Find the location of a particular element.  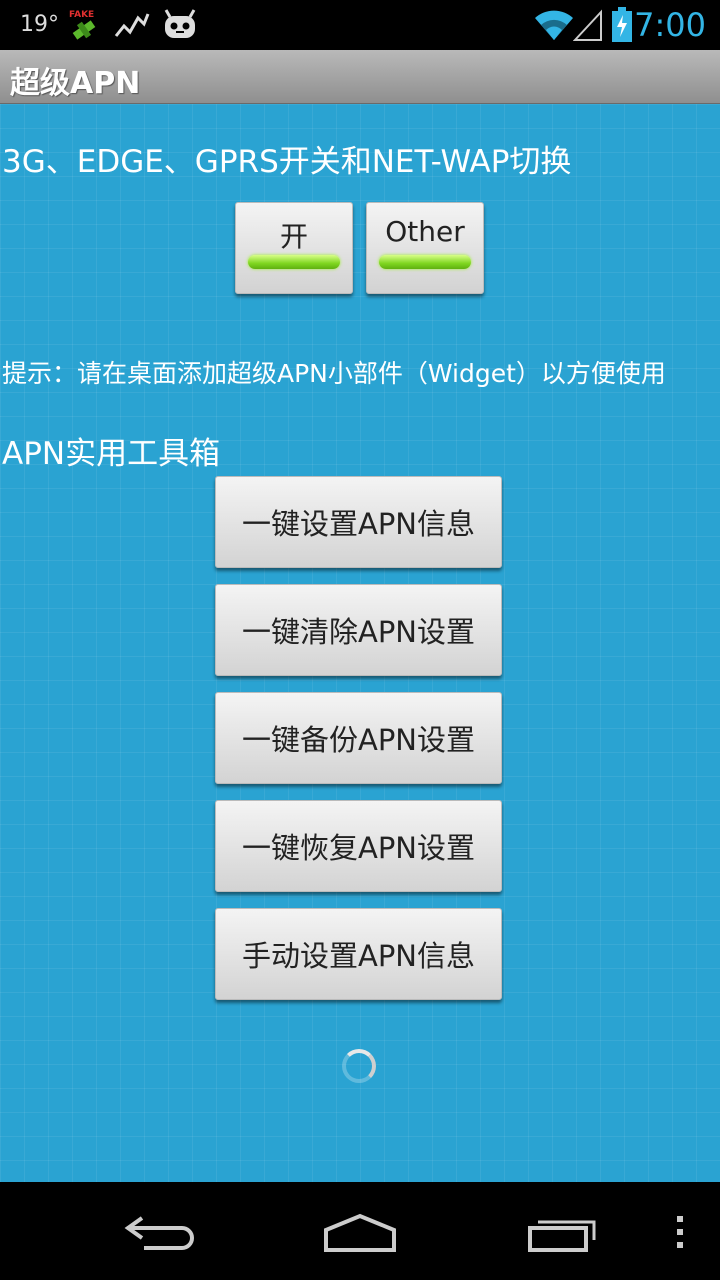

manual-set-apn-button: 手动设置APN信息 is located at coordinates (358, 954).